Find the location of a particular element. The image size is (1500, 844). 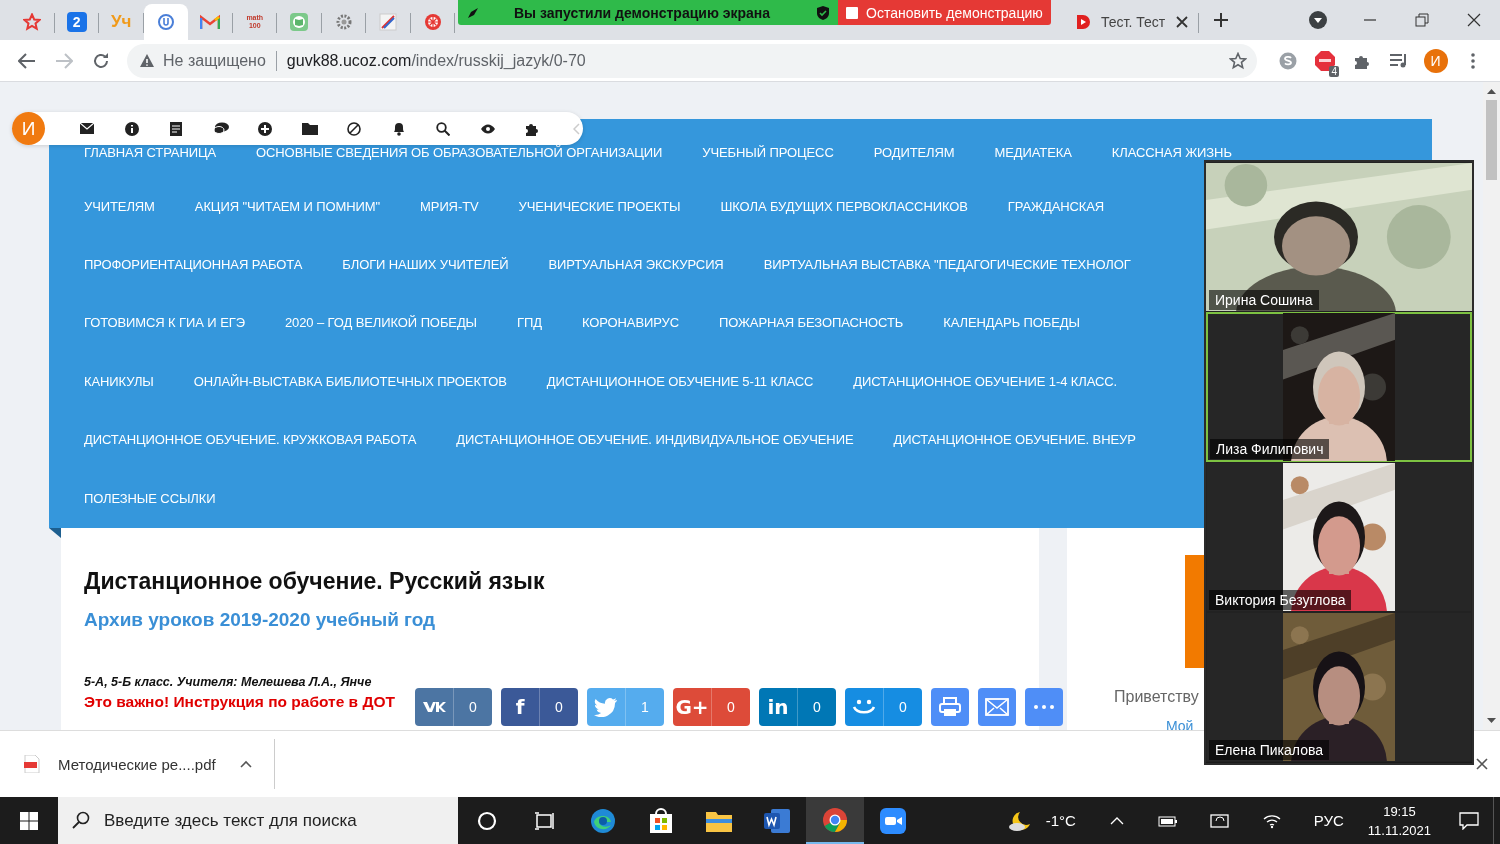

menu-link: ПОЛЕЗНЫЕ ССЫЛКИ is located at coordinates (150, 498).